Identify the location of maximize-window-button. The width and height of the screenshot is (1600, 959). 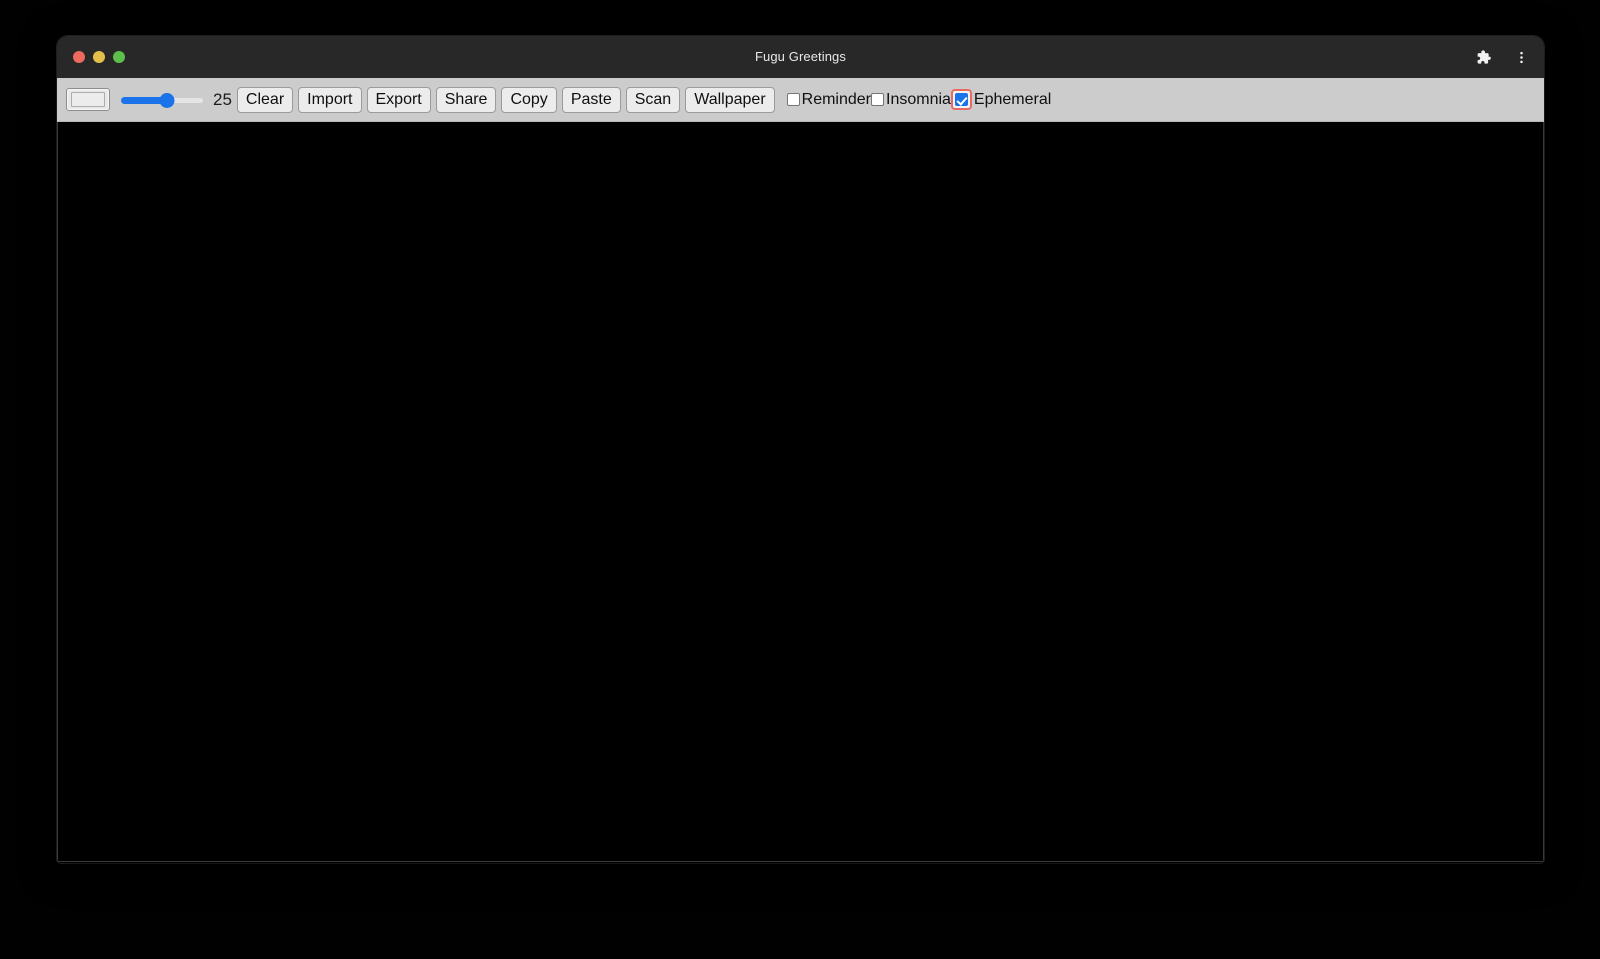
(119, 57).